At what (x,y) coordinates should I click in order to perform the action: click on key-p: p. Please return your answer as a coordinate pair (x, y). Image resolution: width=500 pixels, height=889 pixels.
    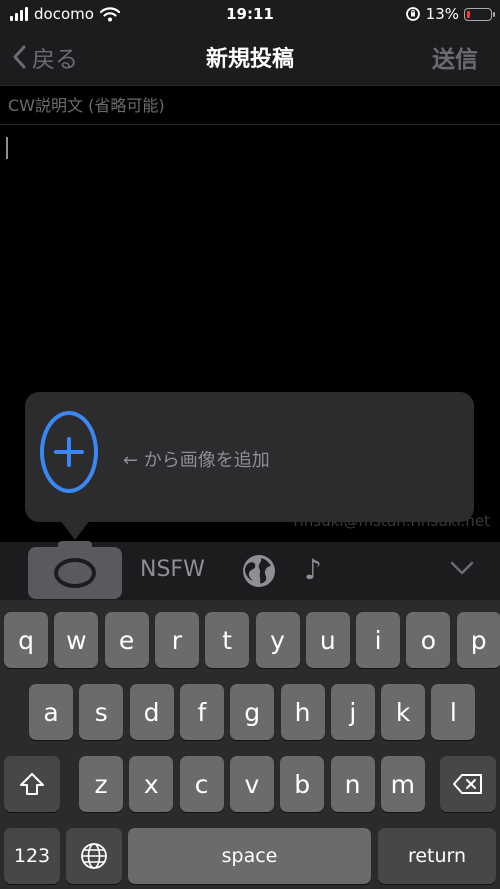
    Looking at the image, I should click on (478, 640).